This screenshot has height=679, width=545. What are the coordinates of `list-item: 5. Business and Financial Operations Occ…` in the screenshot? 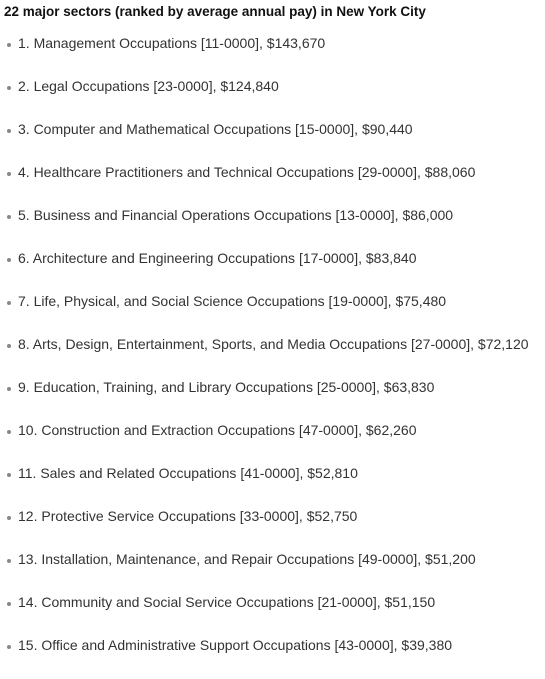 It's located at (264, 227).